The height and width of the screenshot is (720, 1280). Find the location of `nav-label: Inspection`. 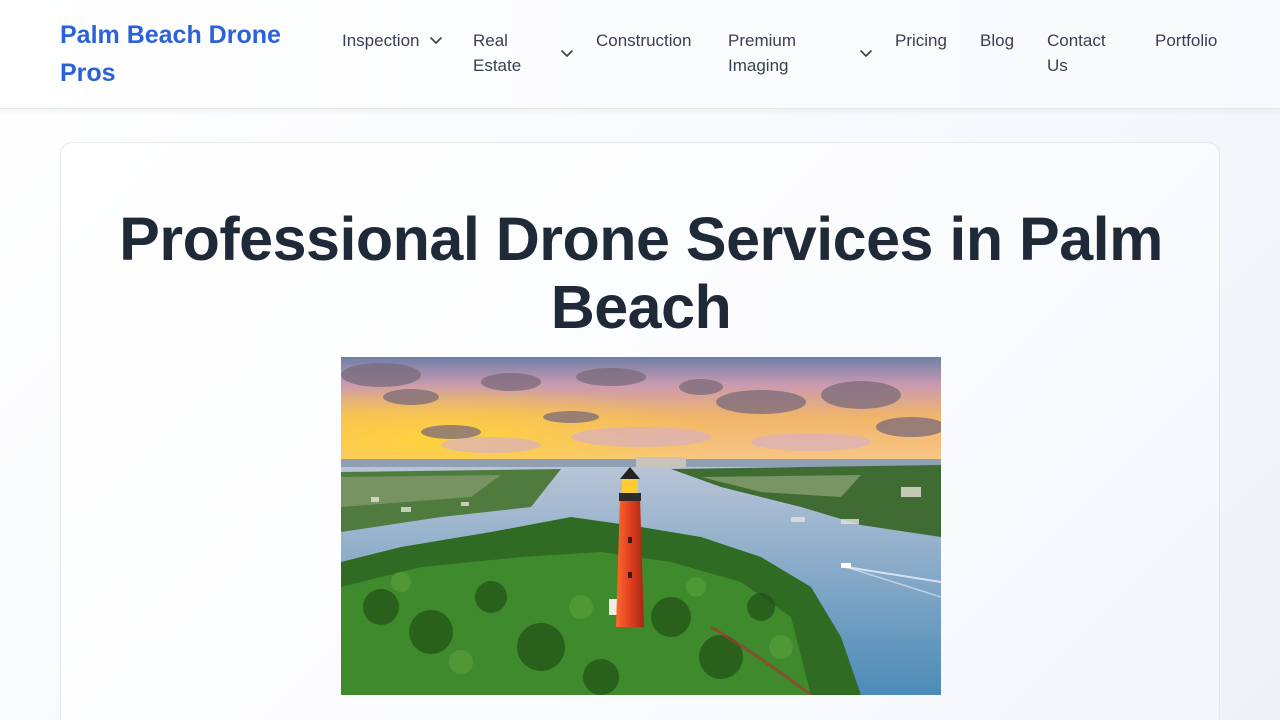

nav-label: Inspection is located at coordinates (381, 40).